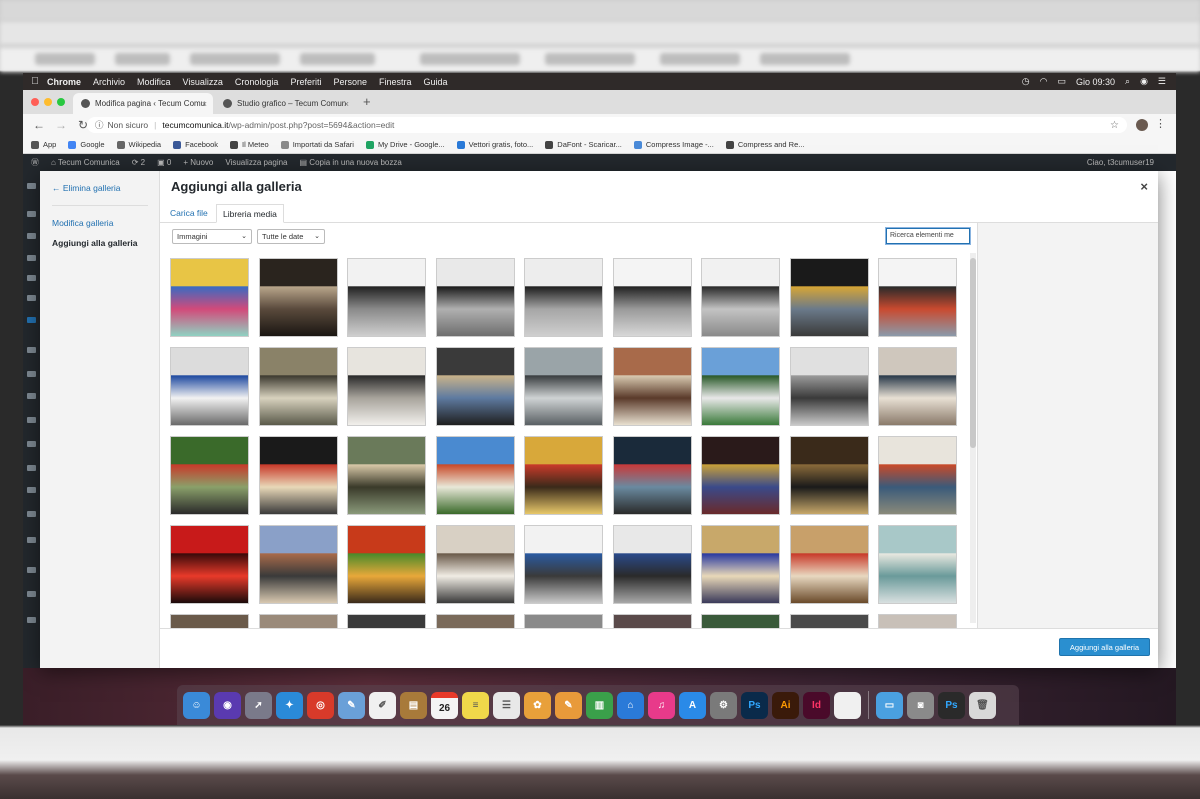 This screenshot has width=1200, height=799. What do you see at coordinates (1095, 82) in the screenshot?
I see `menubar-clock: Gio 09:30` at bounding box center [1095, 82].